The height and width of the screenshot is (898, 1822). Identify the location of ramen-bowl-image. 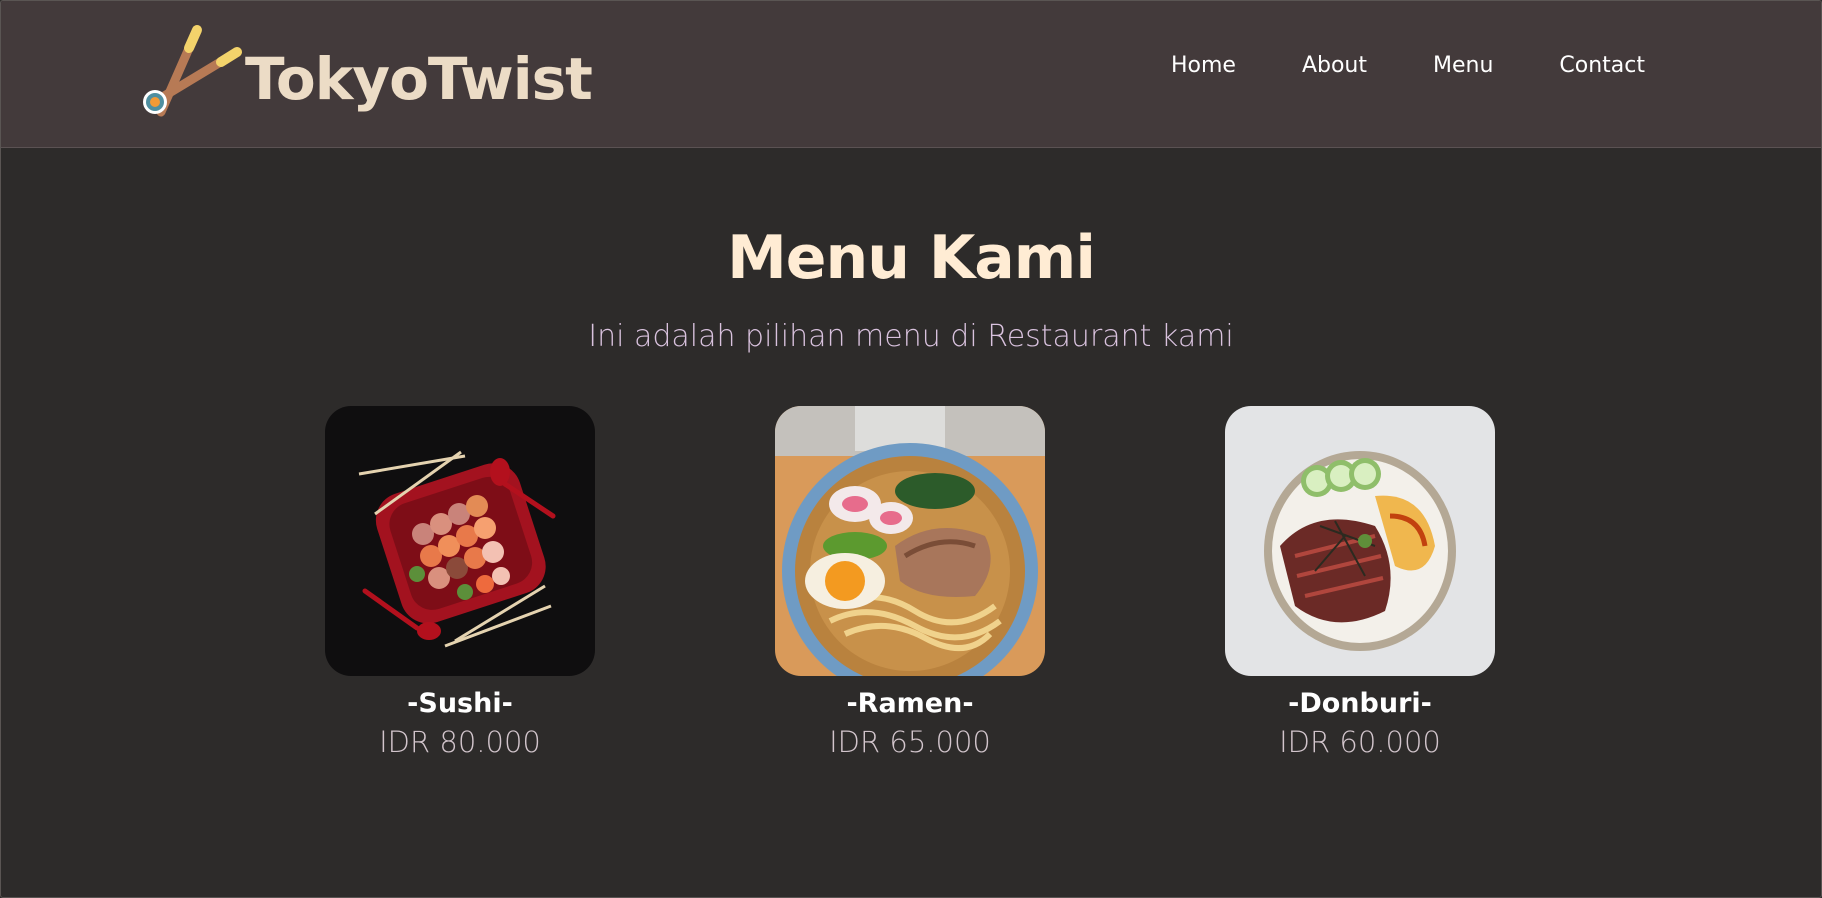
(910, 541).